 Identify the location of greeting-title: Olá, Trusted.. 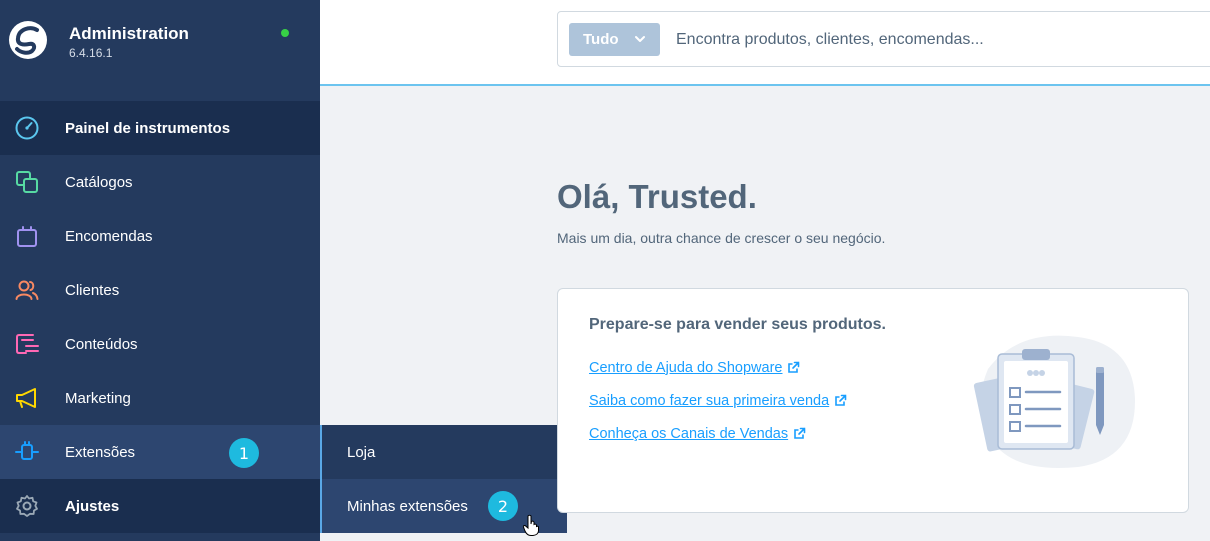
(657, 196).